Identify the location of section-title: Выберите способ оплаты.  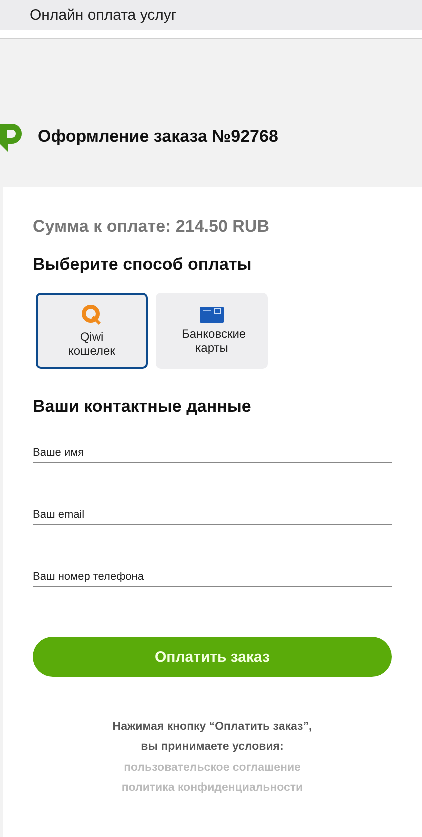
(143, 265).